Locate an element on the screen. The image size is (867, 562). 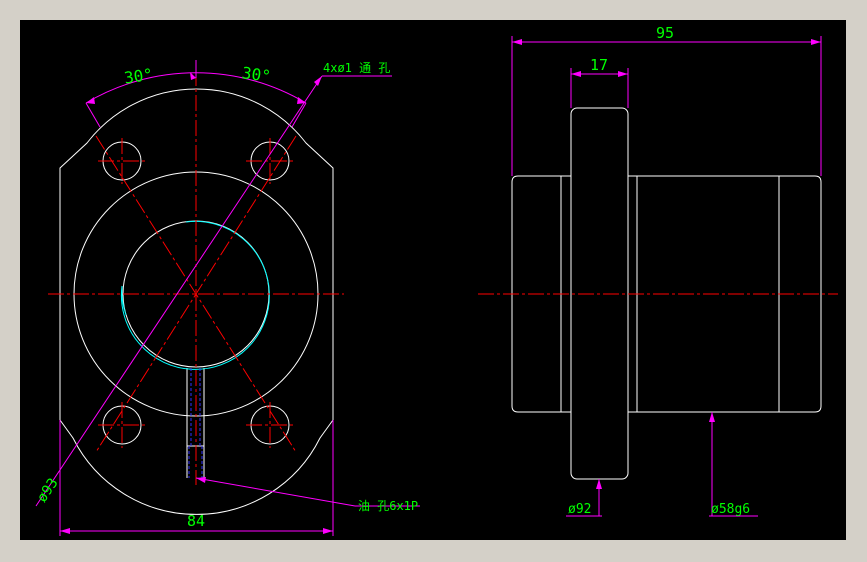
body-diameter-label: ø58g6 is located at coordinates (730, 509).